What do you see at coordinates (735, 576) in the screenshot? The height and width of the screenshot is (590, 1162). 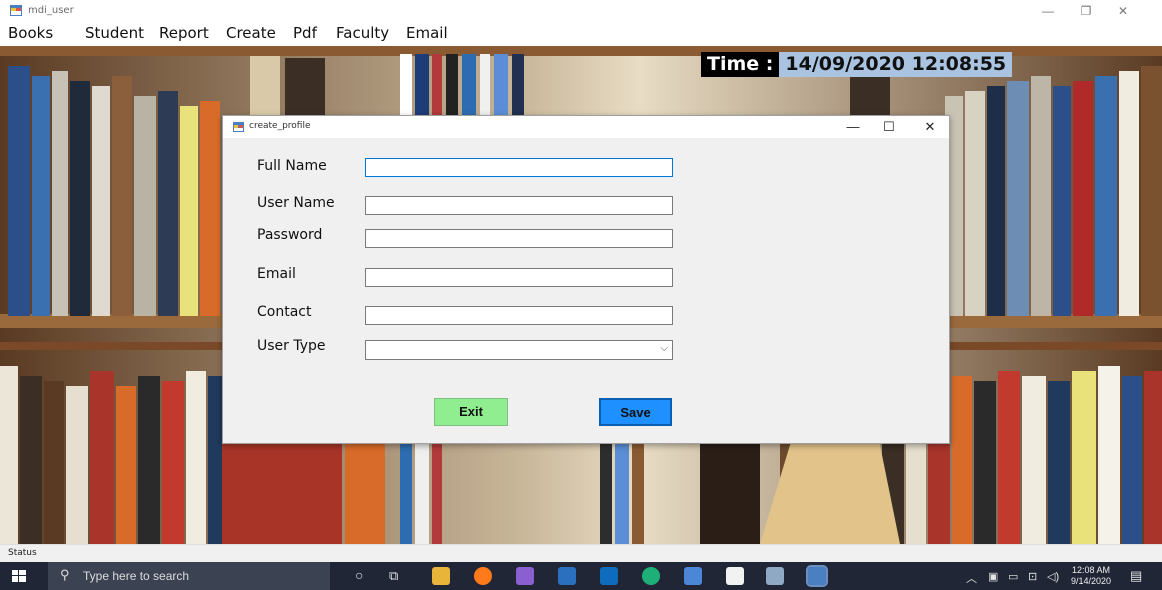 I see `notepad-icon` at bounding box center [735, 576].